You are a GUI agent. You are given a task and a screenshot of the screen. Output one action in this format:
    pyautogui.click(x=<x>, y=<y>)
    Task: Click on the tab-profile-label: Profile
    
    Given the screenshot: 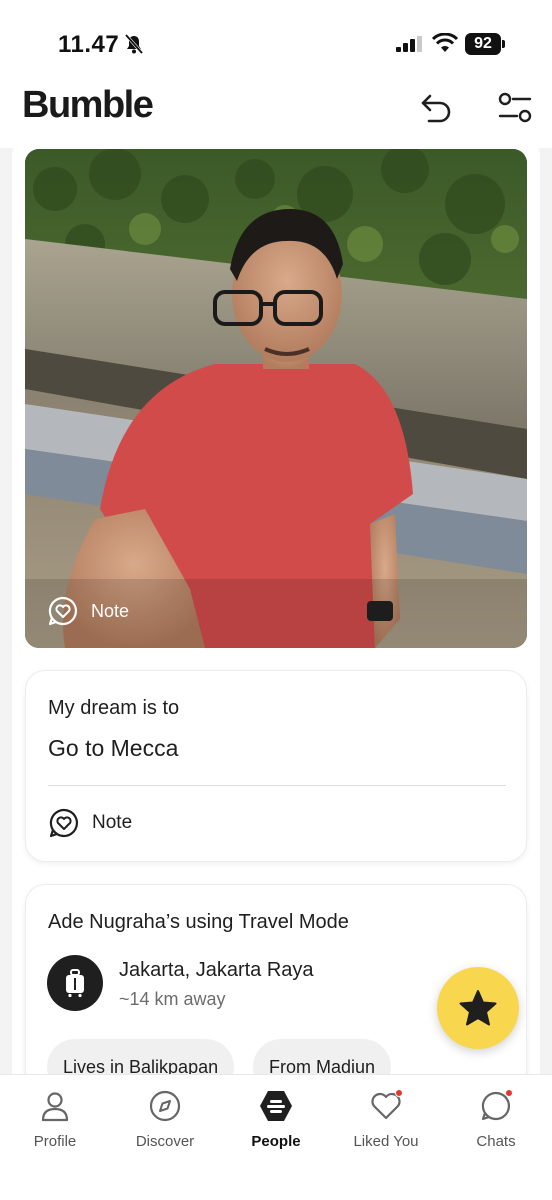 What is the action you would take?
    pyautogui.click(x=55, y=1141)
    